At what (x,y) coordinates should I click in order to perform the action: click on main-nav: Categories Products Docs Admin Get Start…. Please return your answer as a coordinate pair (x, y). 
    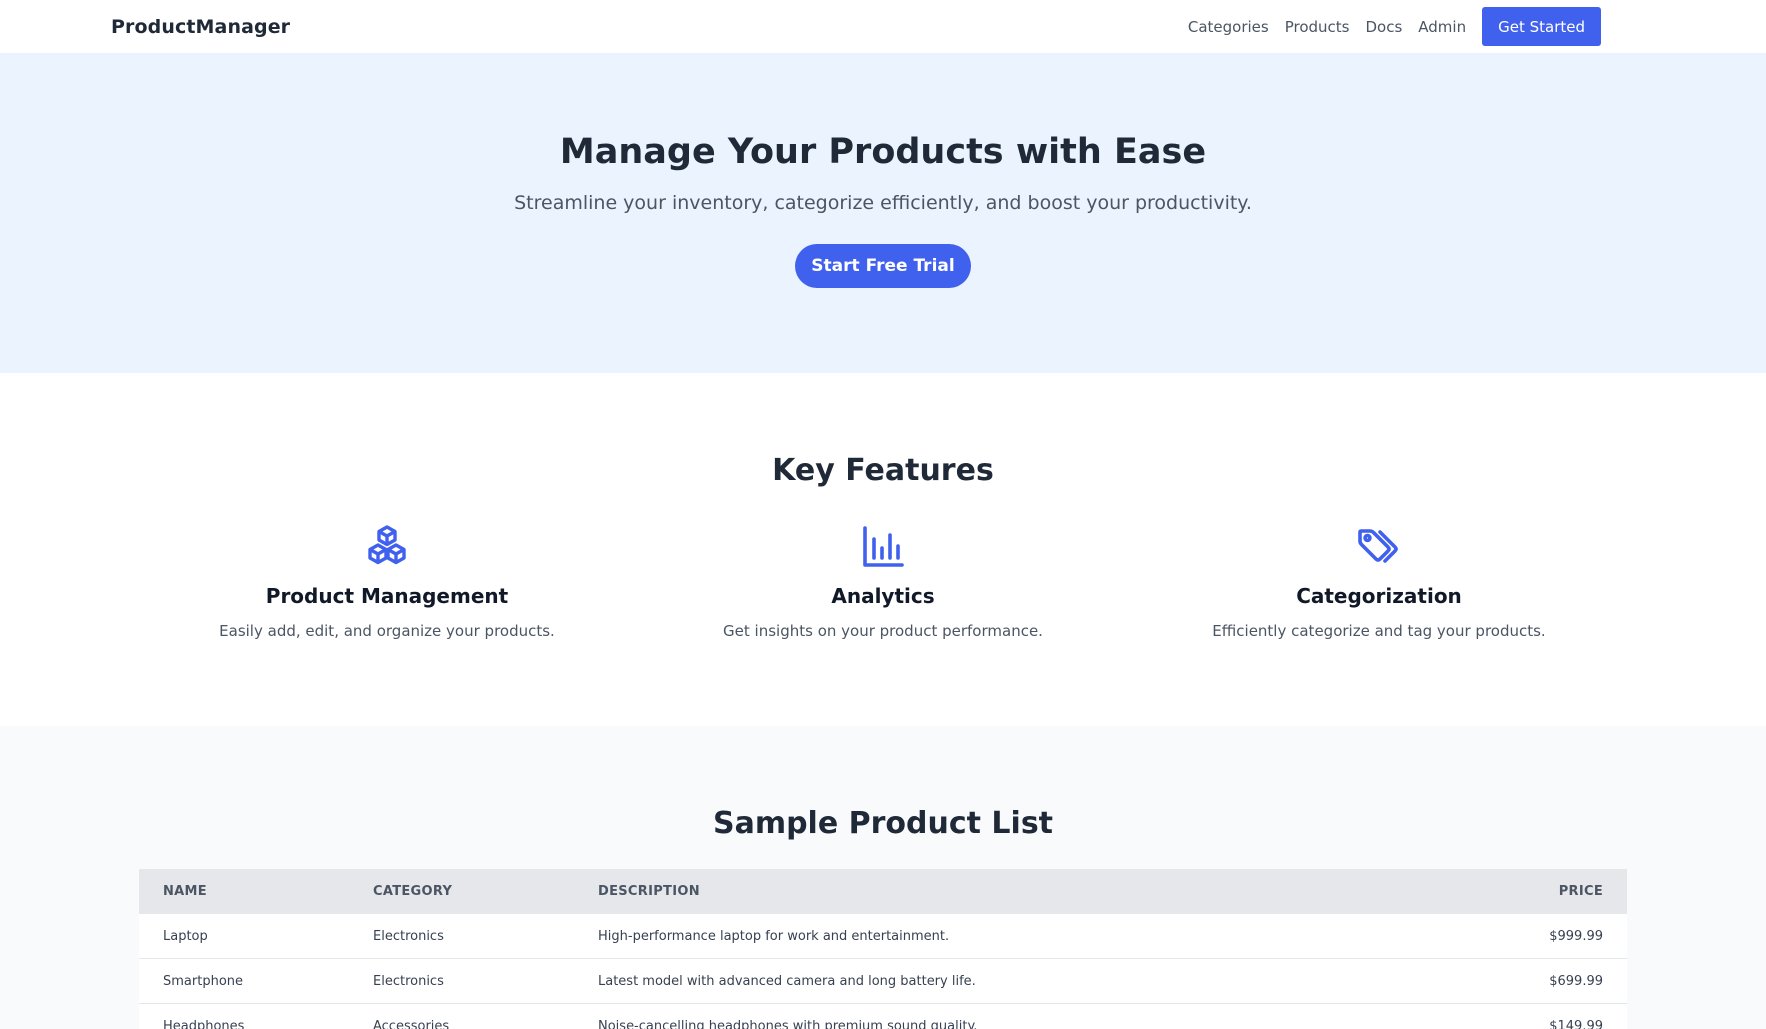
    Looking at the image, I should click on (1394, 26).